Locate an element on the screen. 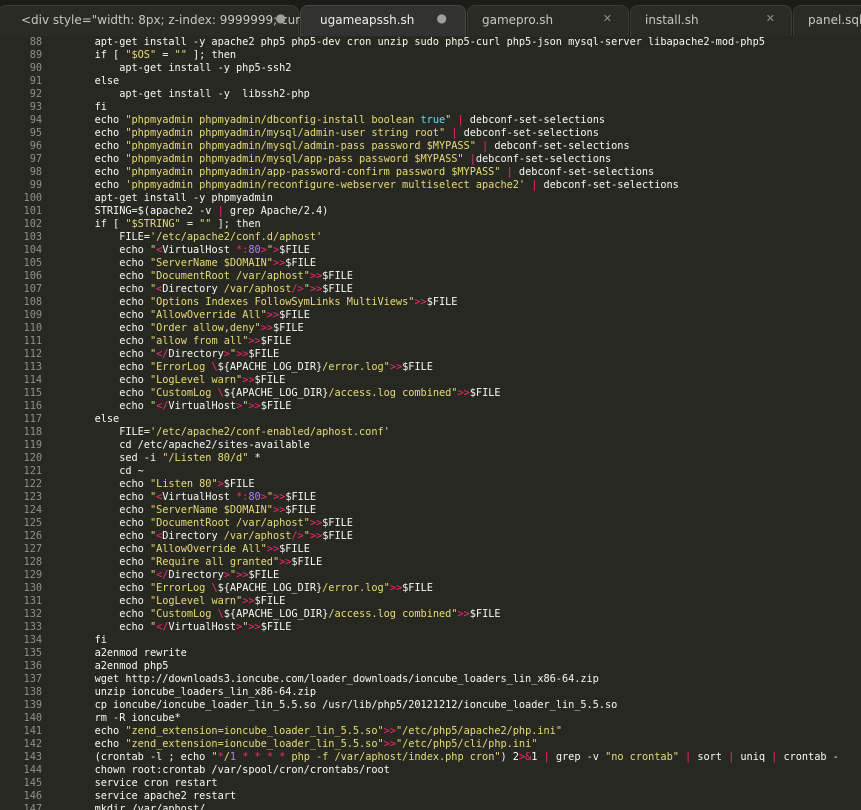 Image resolution: width=861 pixels, height=810 pixels. code-line: 93 fi is located at coordinates (419, 107).